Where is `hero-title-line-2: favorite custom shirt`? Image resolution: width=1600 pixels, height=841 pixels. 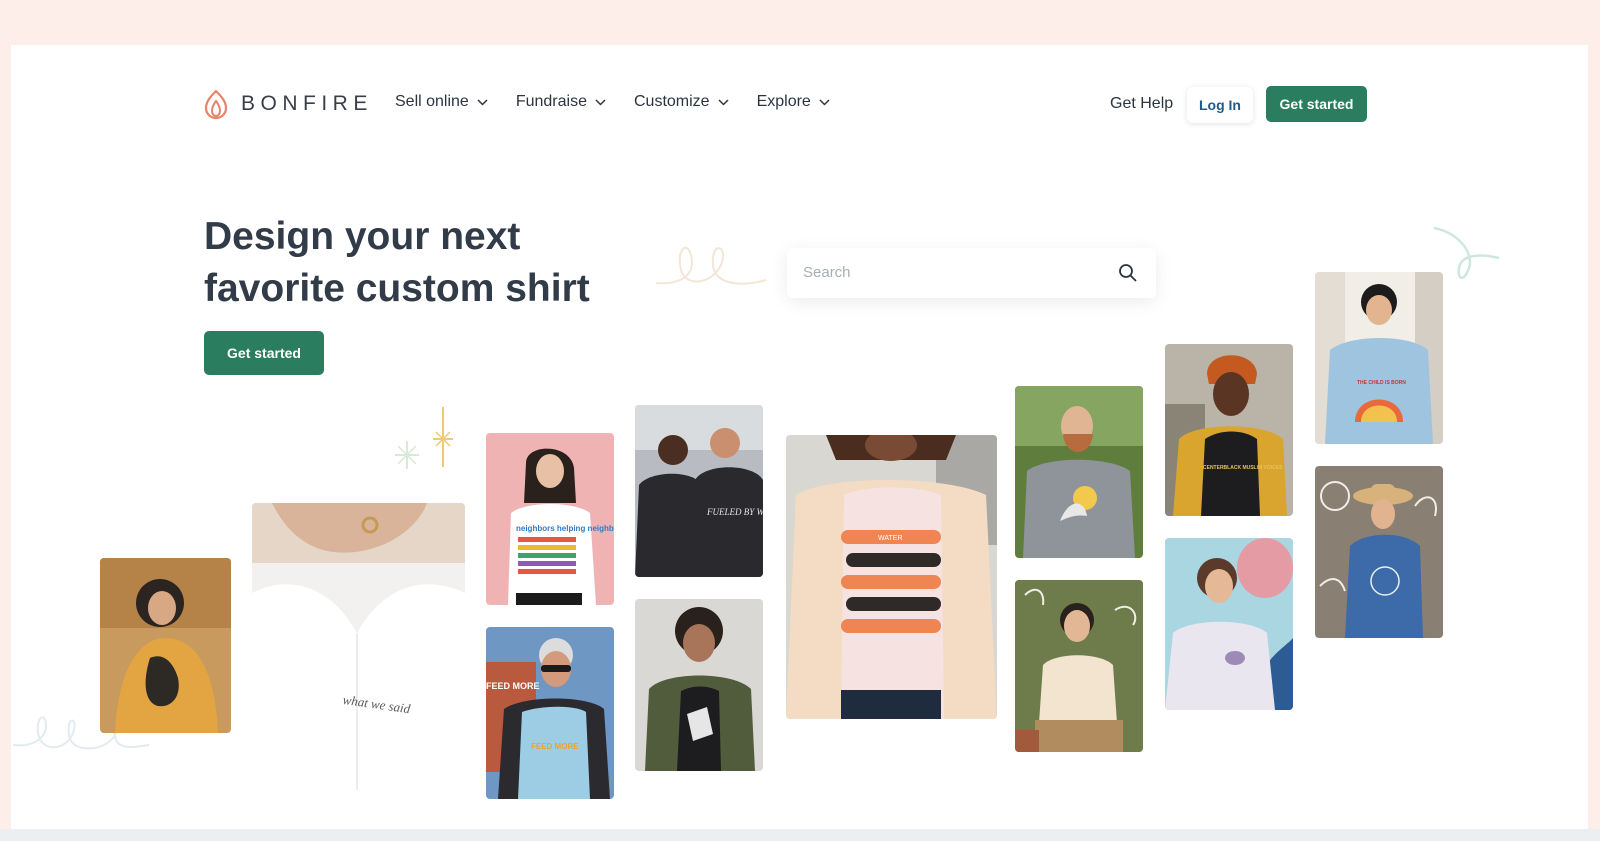 hero-title-line-2: favorite custom shirt is located at coordinates (397, 288).